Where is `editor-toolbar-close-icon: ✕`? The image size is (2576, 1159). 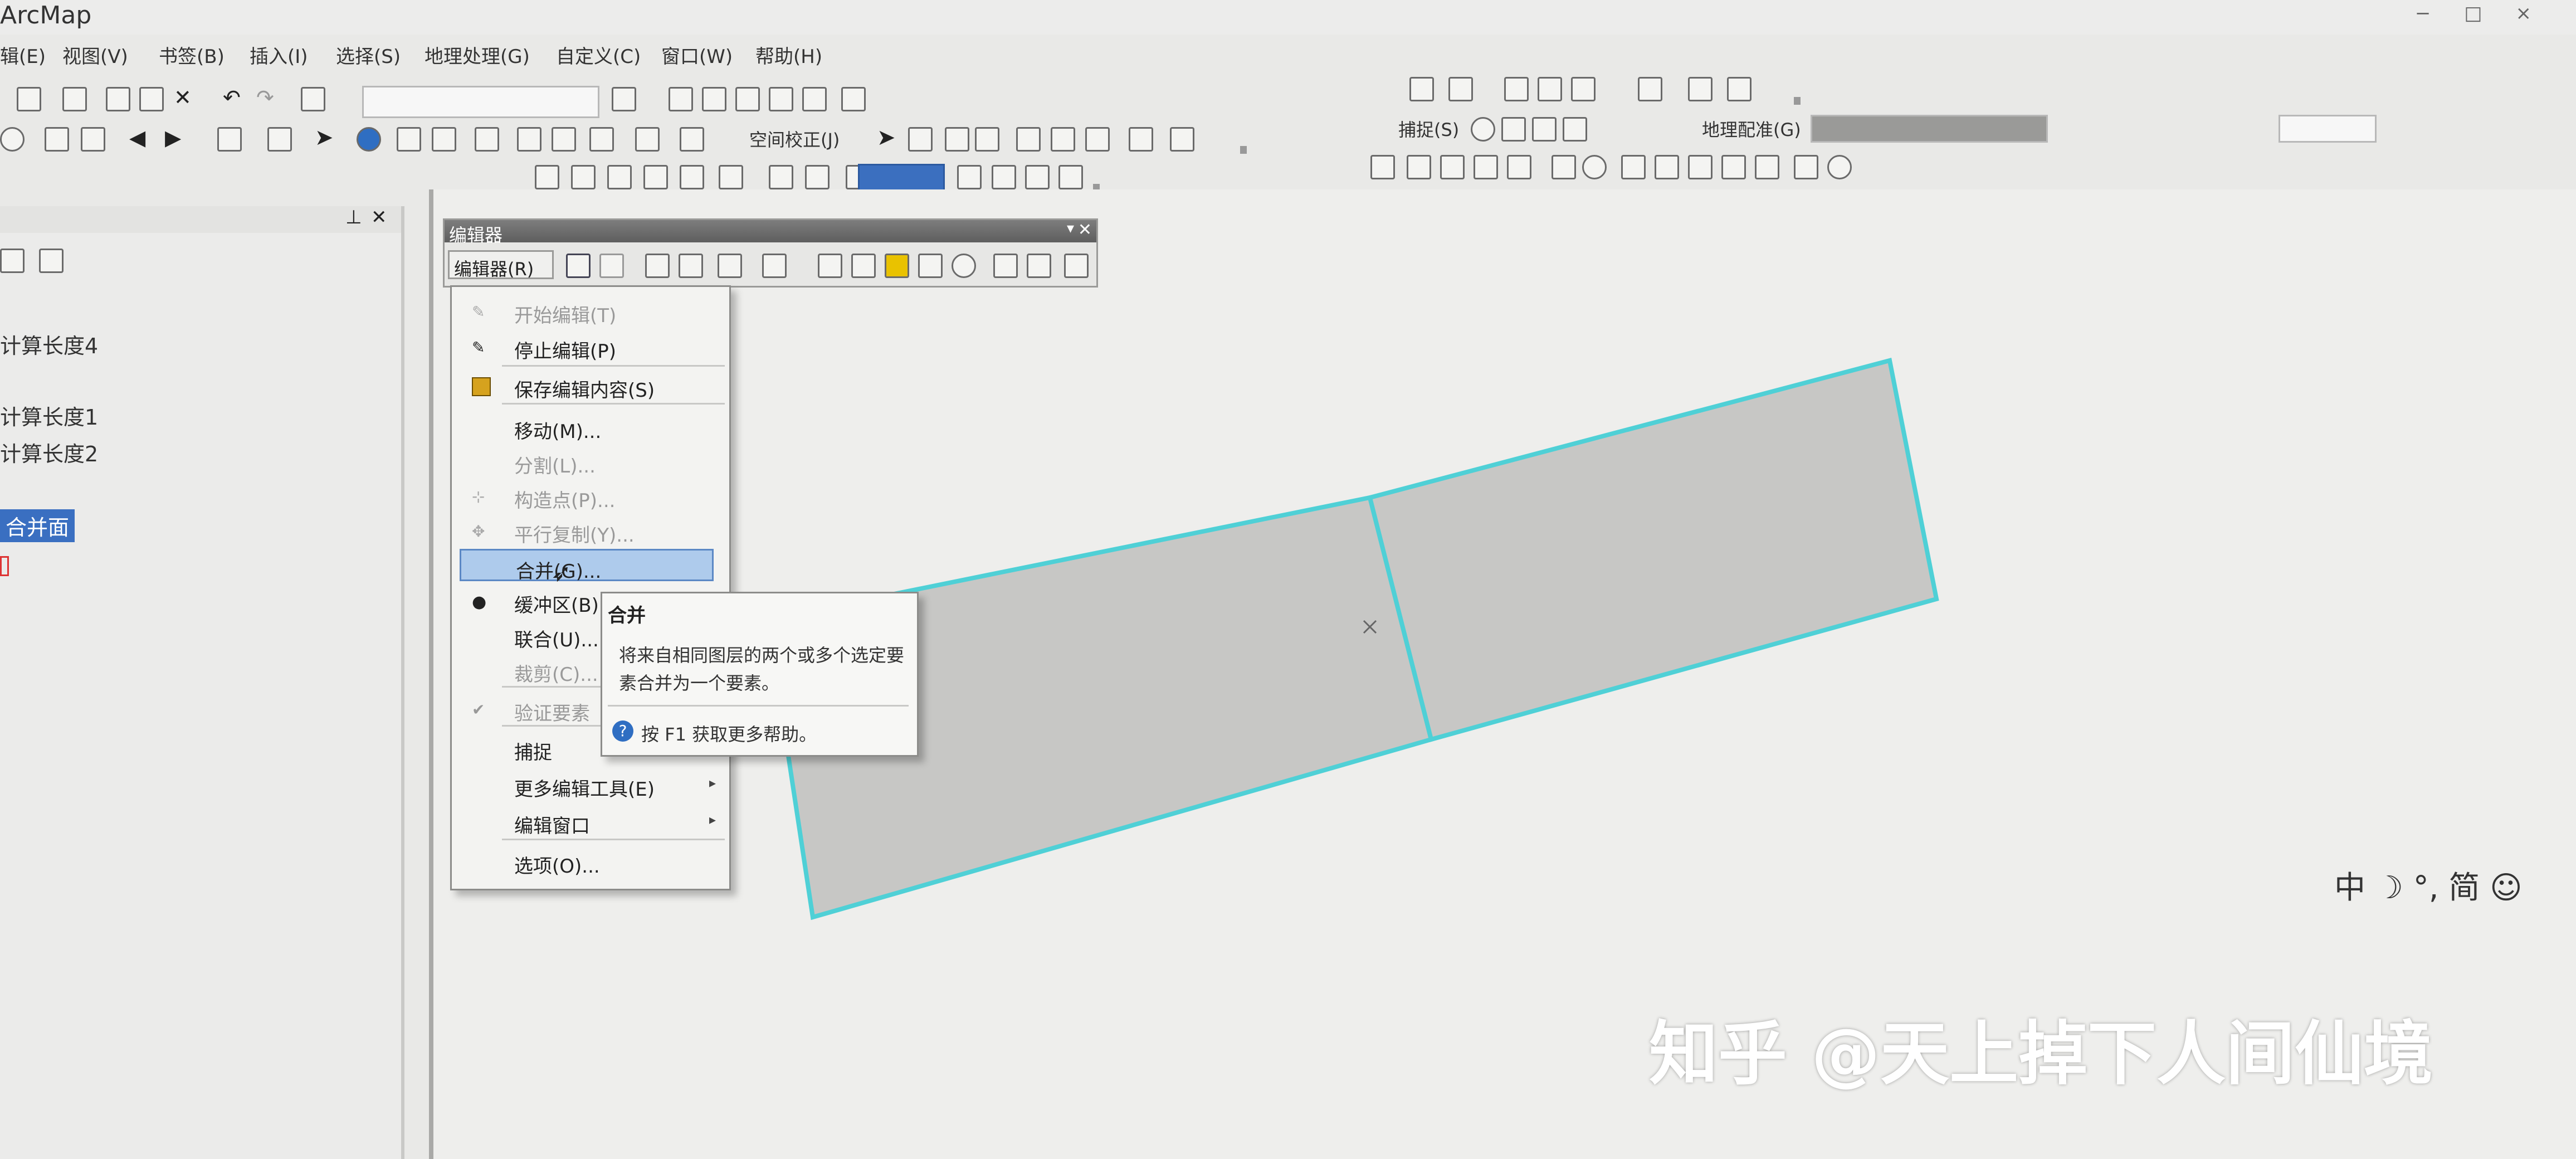
editor-toolbar-close-icon: ✕ is located at coordinates (1085, 230).